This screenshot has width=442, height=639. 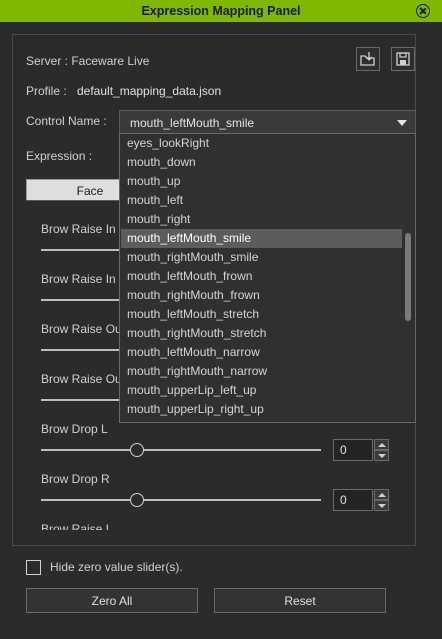 I want to click on dropdown-option: mouth_upperLip_right_up, so click(x=261, y=409).